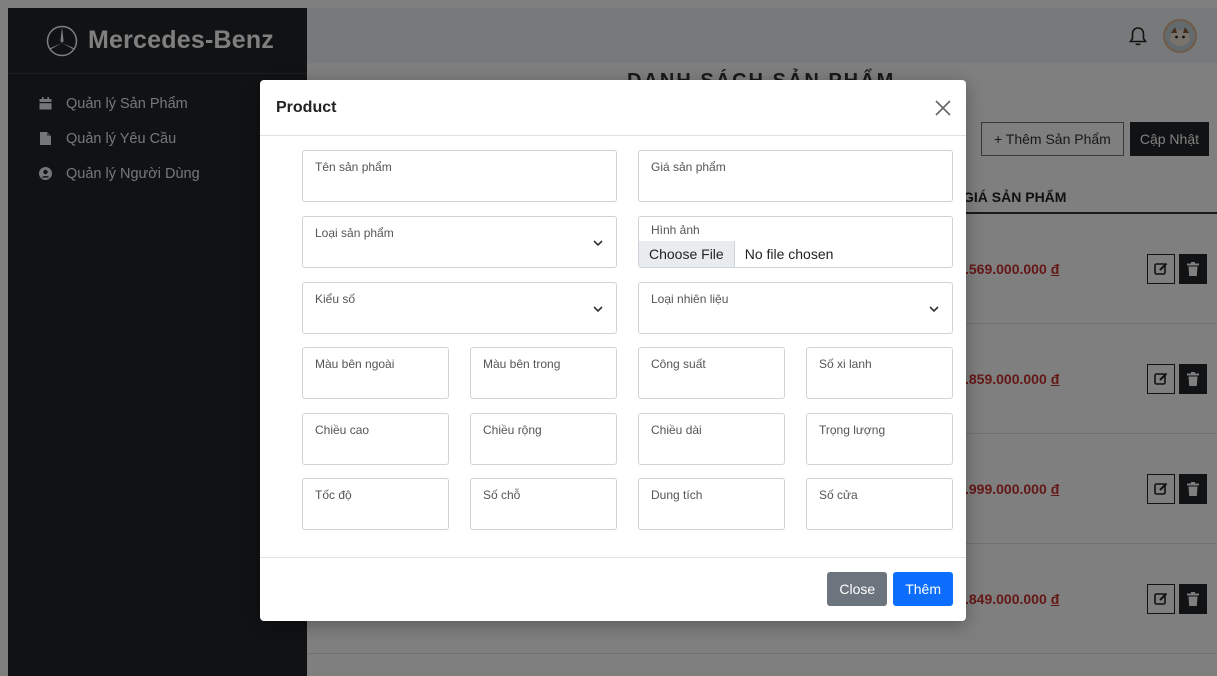 The image size is (1217, 676). I want to click on field-label: Kiểu số, so click(335, 299).